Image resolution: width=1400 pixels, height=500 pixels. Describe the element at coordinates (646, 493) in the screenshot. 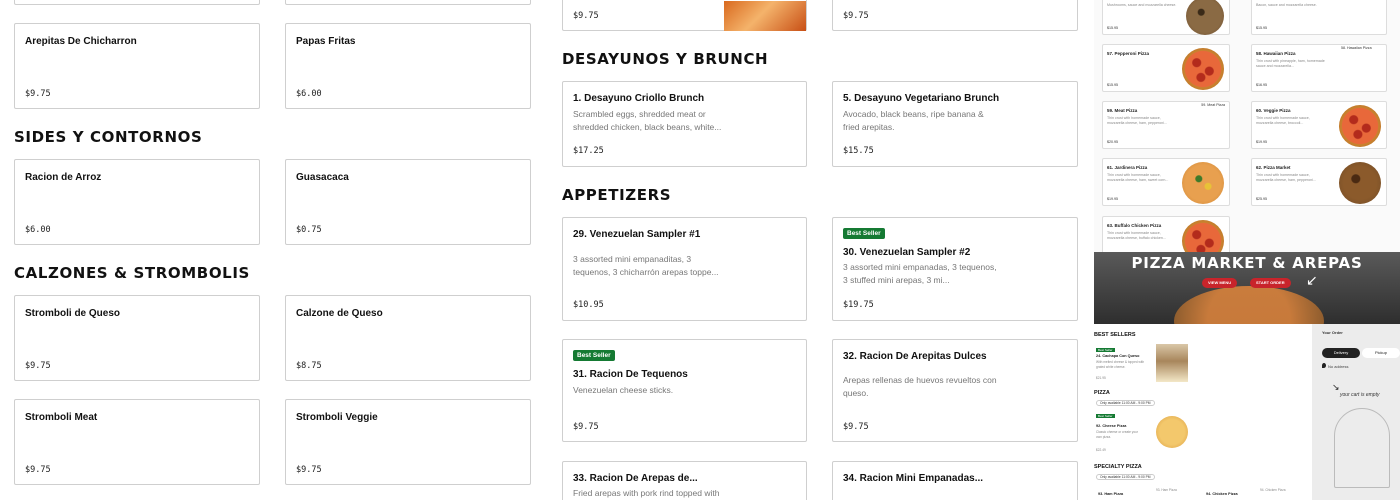

I see `item-description: Fried arepas with pork rind topped with` at that location.